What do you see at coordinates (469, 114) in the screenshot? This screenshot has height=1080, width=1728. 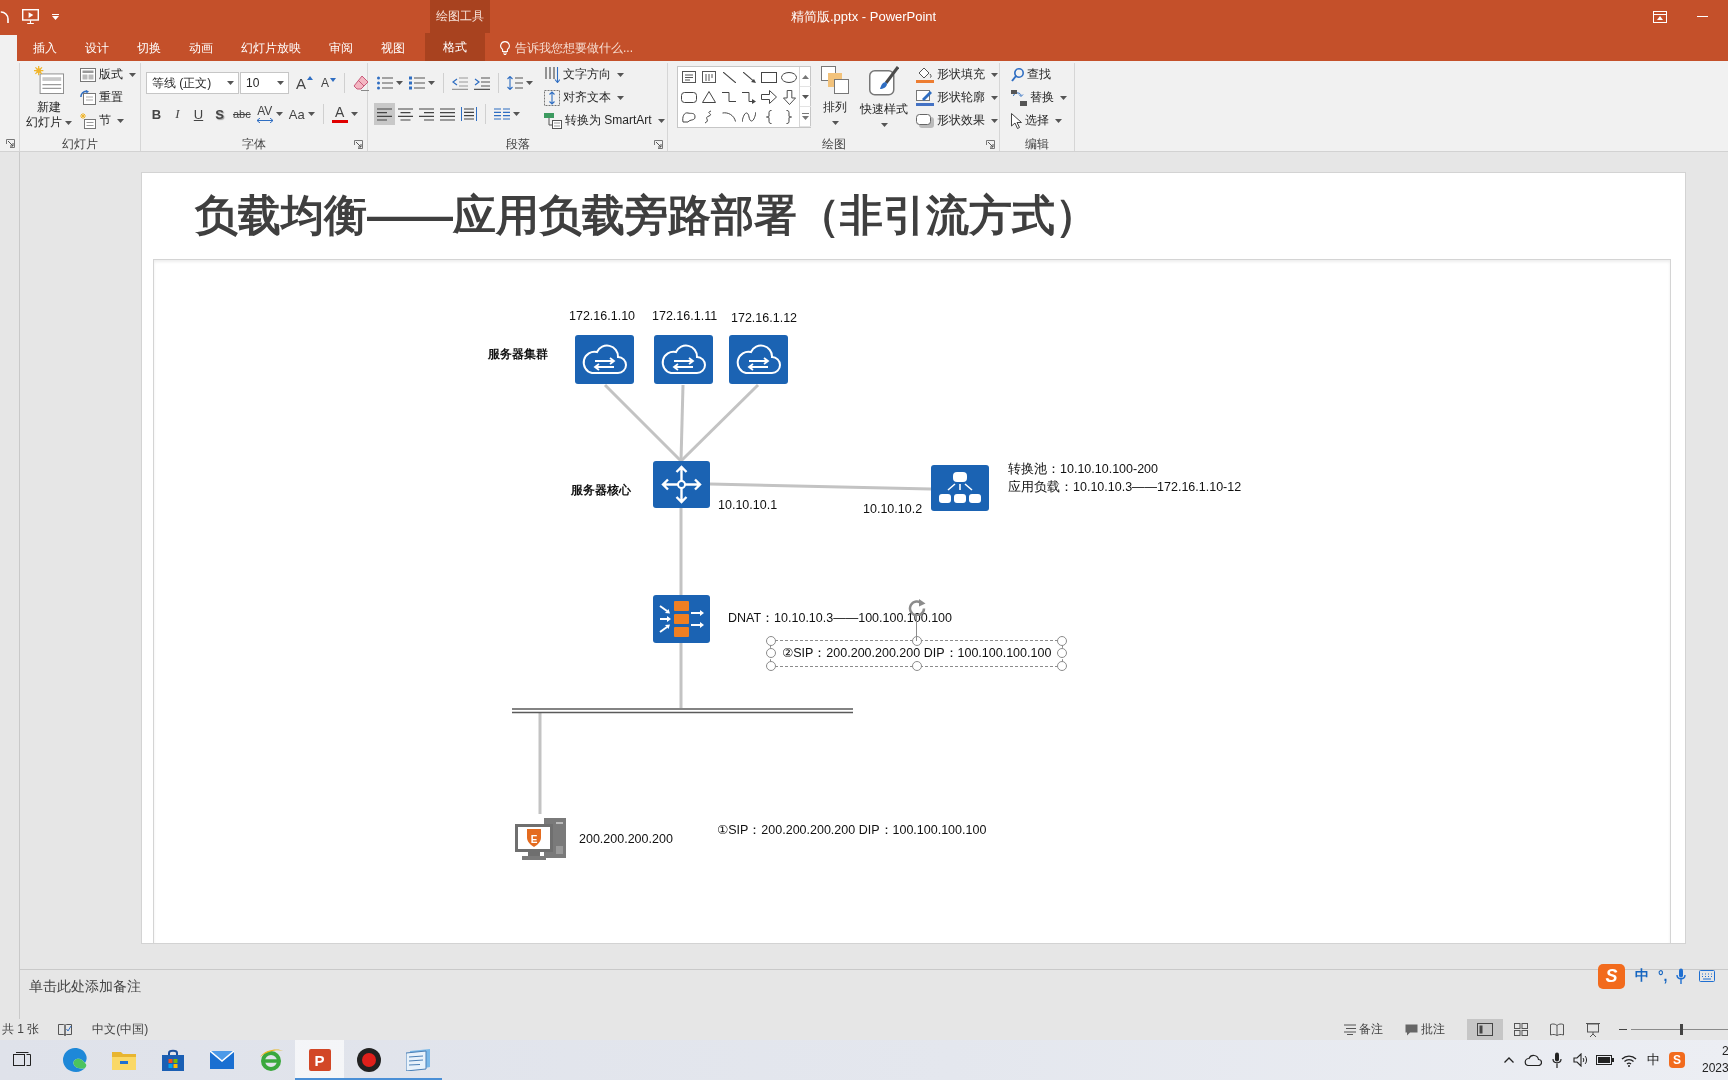 I see `distribute-icon` at bounding box center [469, 114].